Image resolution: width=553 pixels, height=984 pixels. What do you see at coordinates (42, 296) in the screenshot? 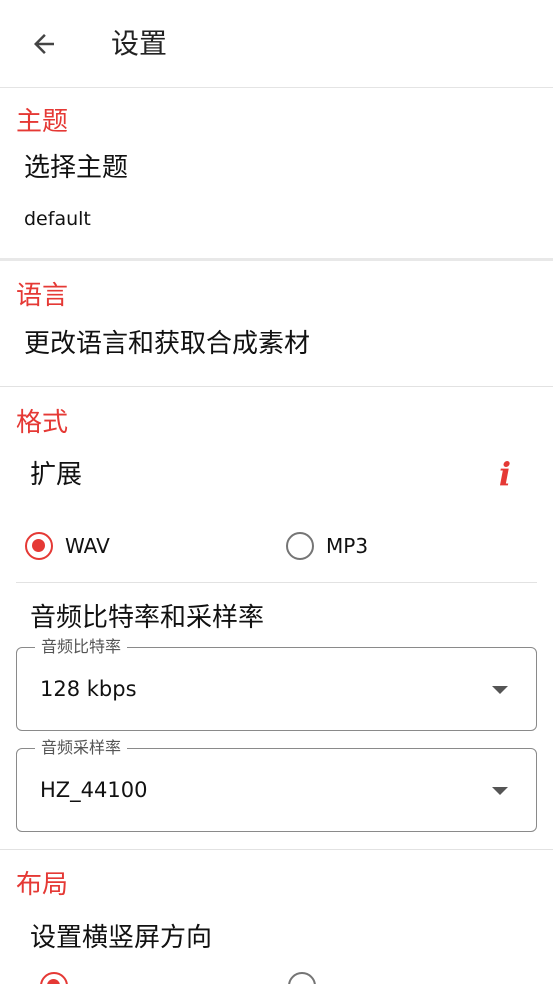
I see `section-title-language: 语言` at bounding box center [42, 296].